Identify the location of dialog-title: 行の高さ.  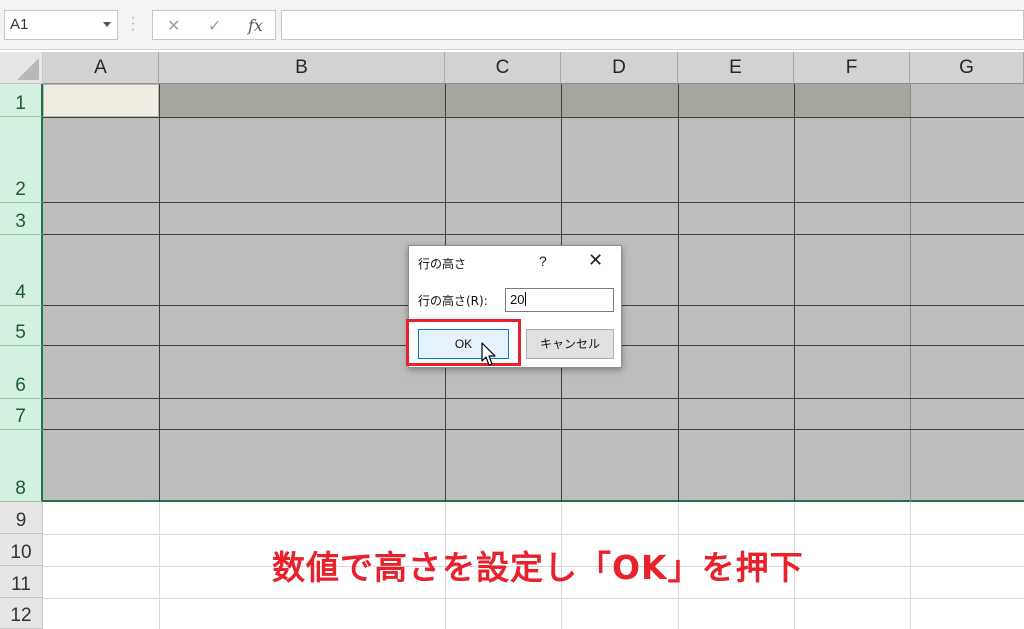
(442, 264).